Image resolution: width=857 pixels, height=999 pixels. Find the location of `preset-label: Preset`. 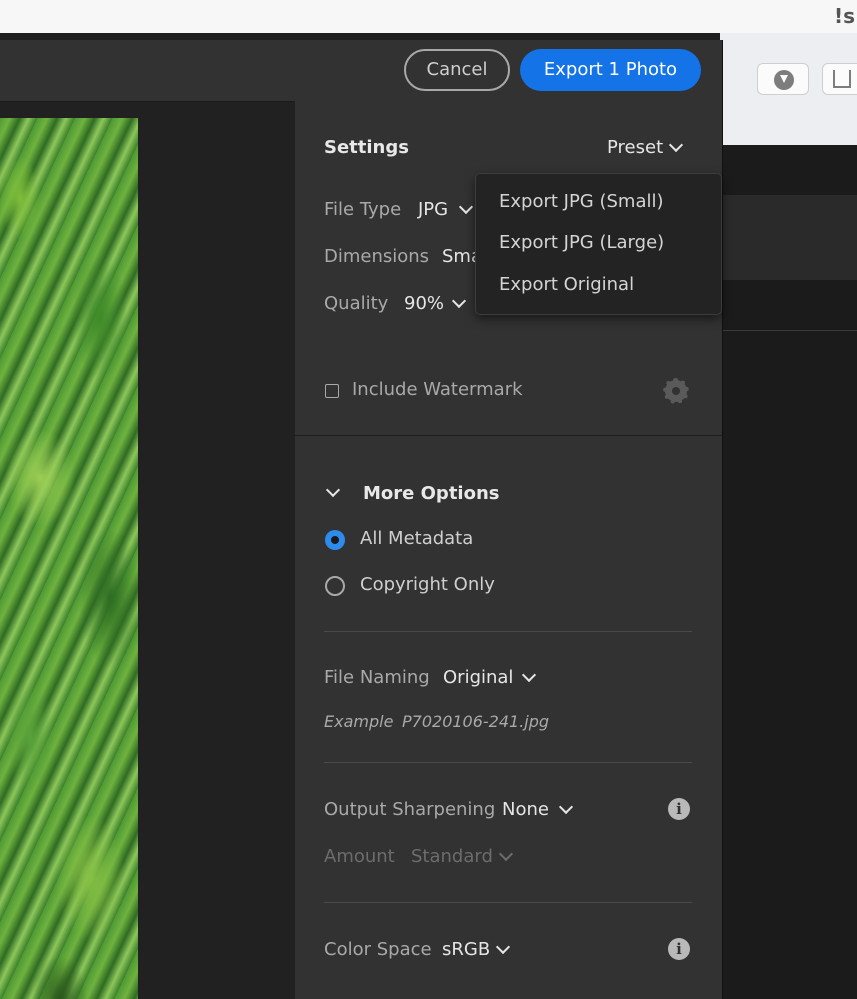

preset-label: Preset is located at coordinates (635, 147).